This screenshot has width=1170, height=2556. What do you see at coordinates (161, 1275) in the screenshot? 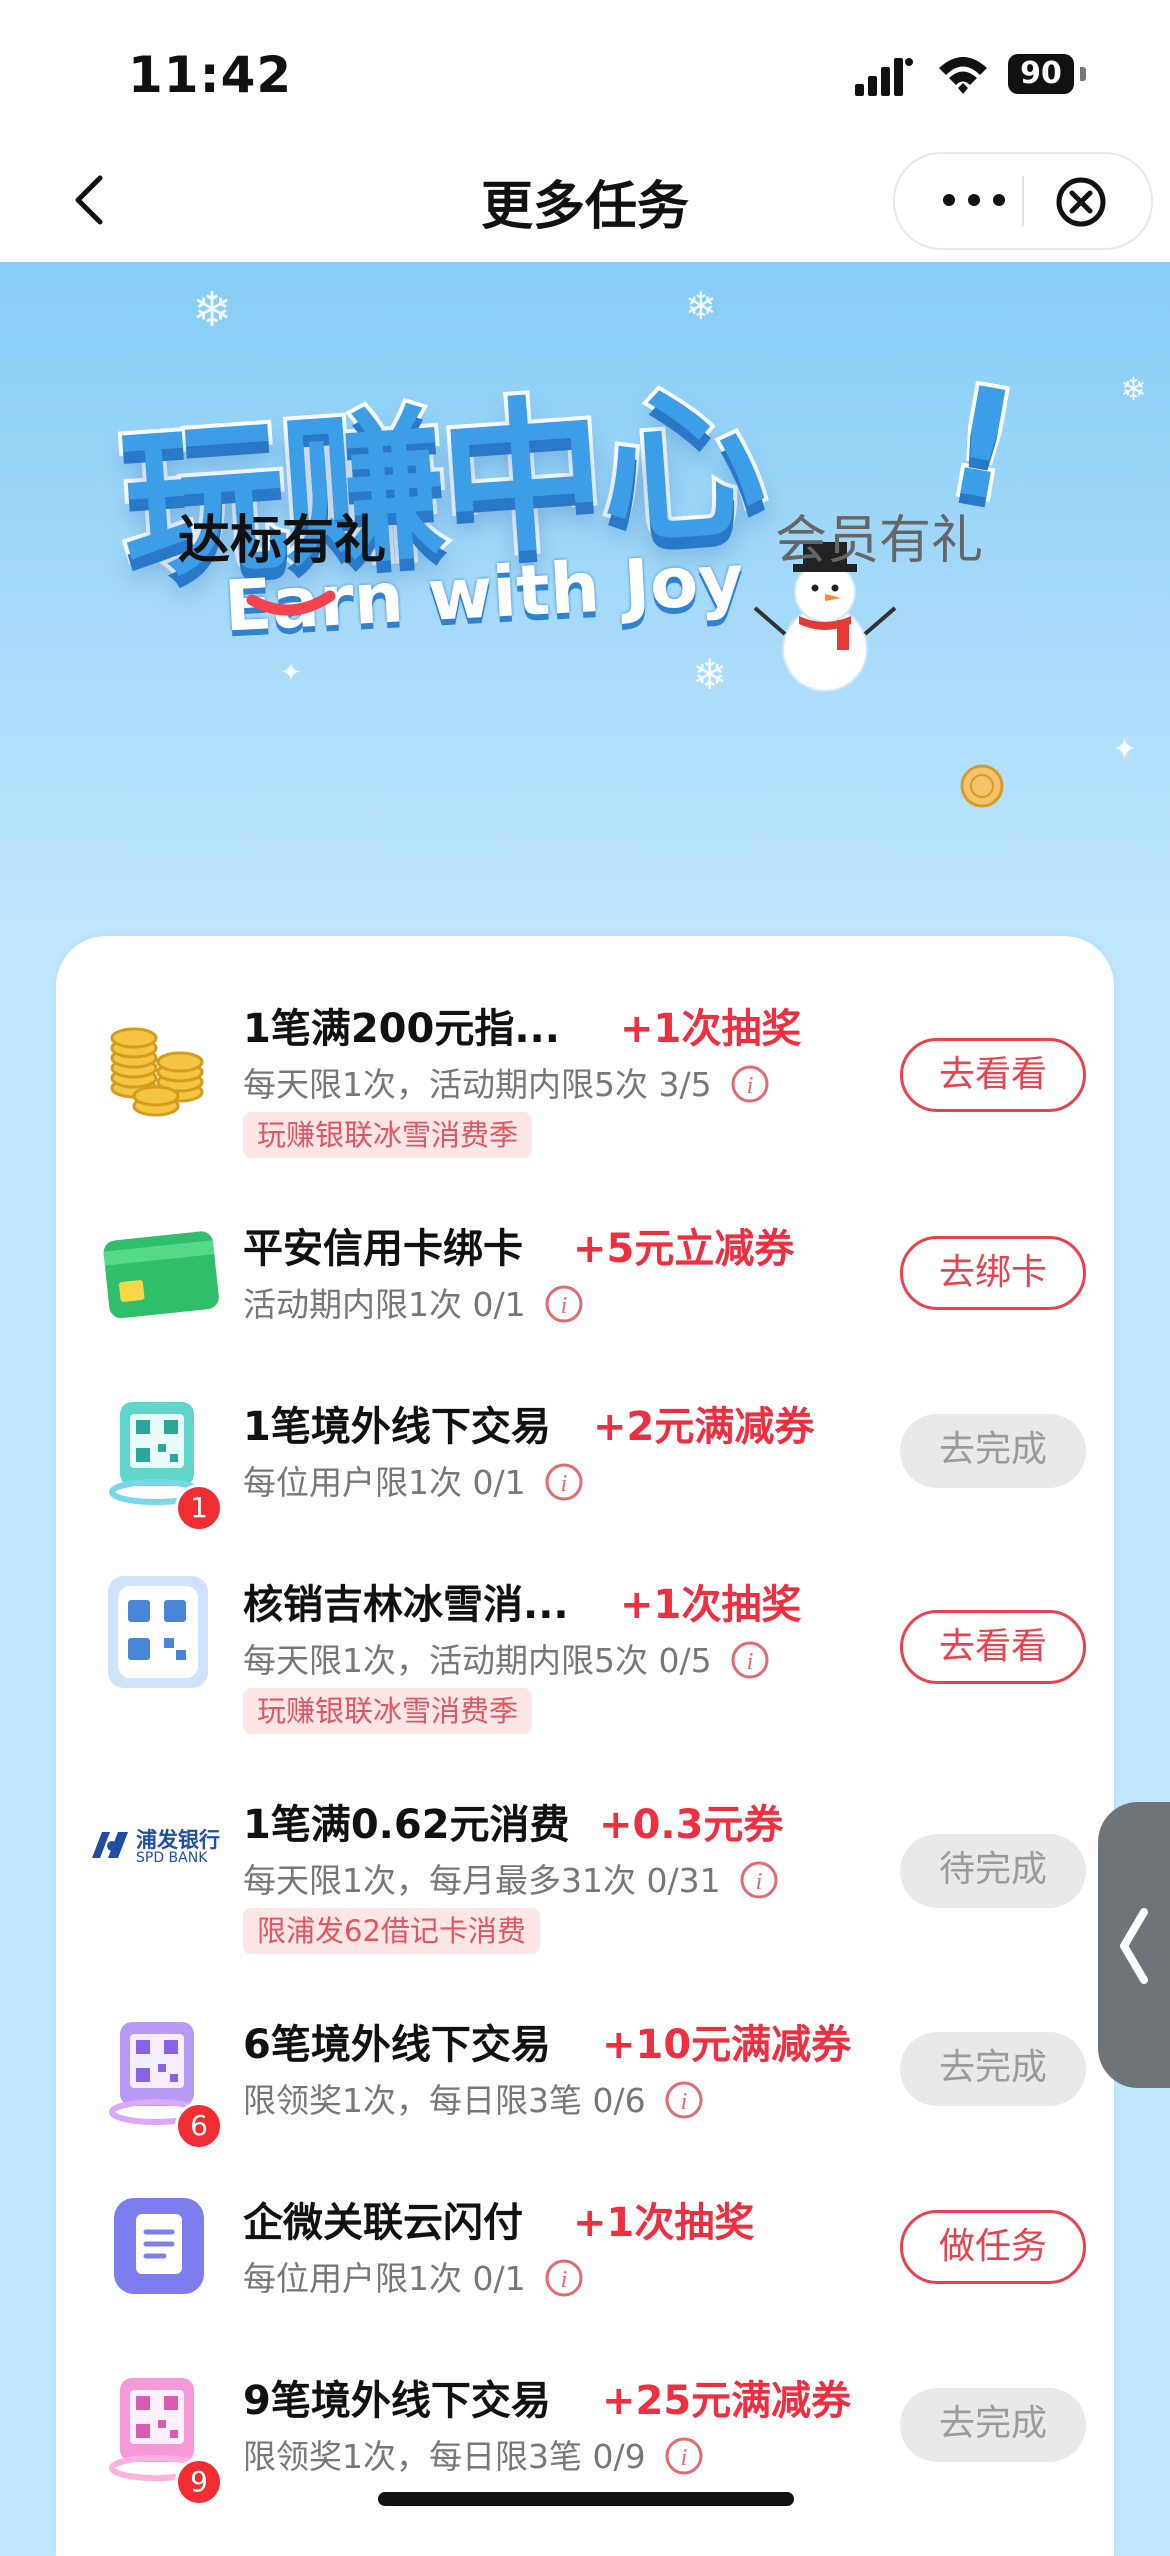
I see `credit-card-icon` at bounding box center [161, 1275].